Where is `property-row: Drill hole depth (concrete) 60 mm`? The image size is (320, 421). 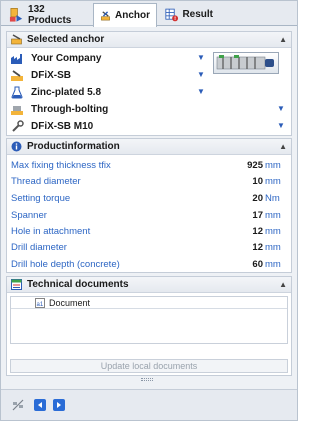 property-row: Drill hole depth (concrete) 60 mm is located at coordinates (149, 264).